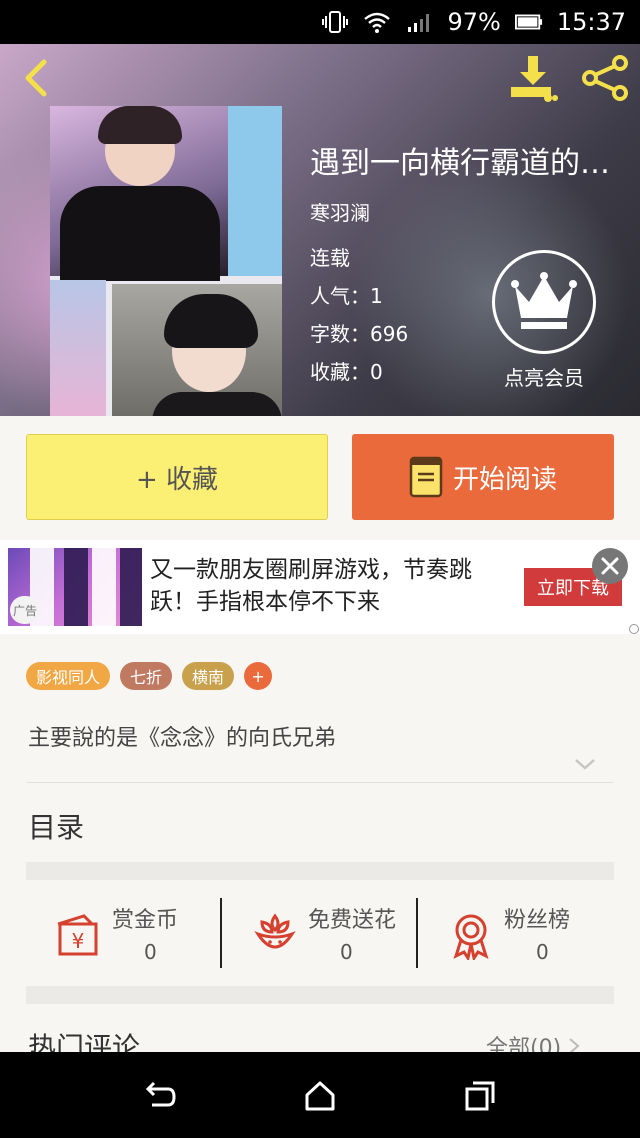 This screenshot has height=1138, width=640. Describe the element at coordinates (544, 376) in the screenshot. I see `vip-label: 点亮会员` at that location.